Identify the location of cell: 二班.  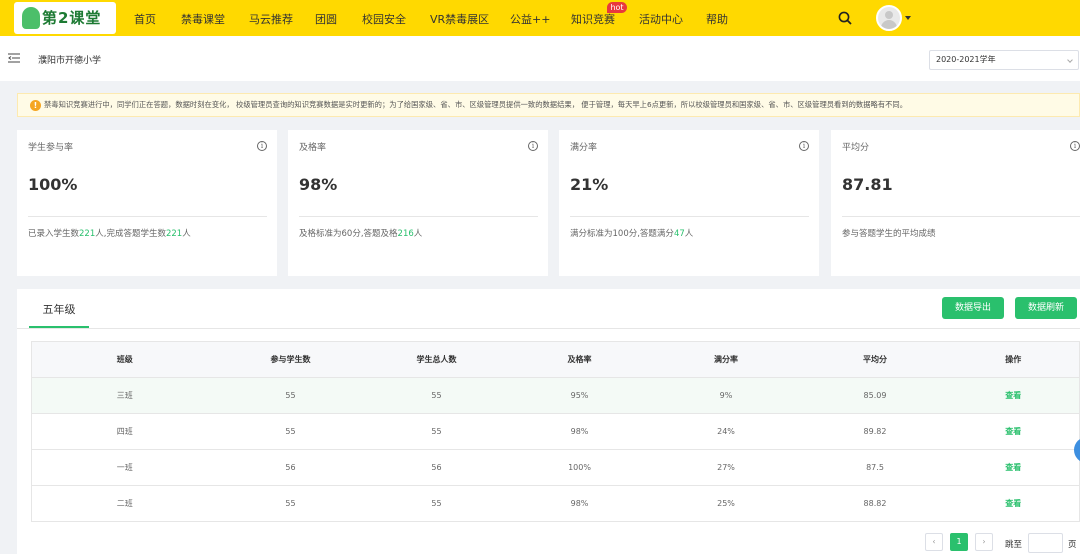
(124, 503).